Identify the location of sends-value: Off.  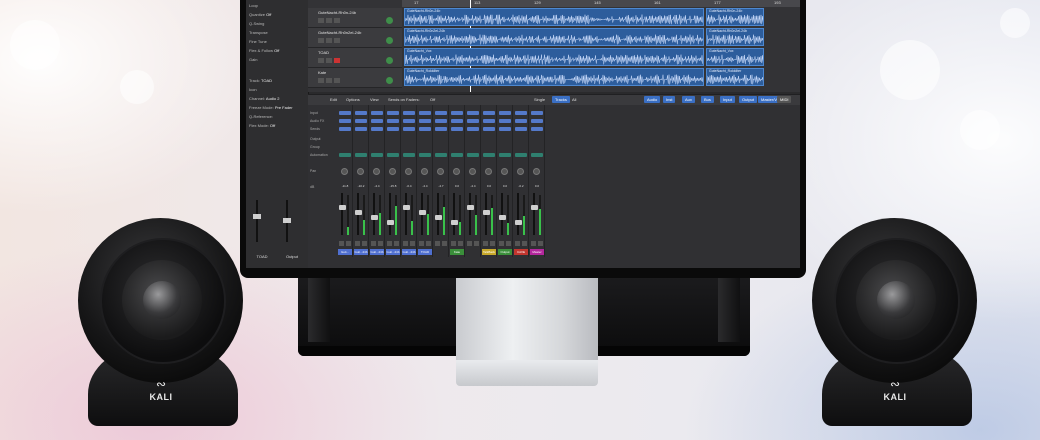
(432, 99).